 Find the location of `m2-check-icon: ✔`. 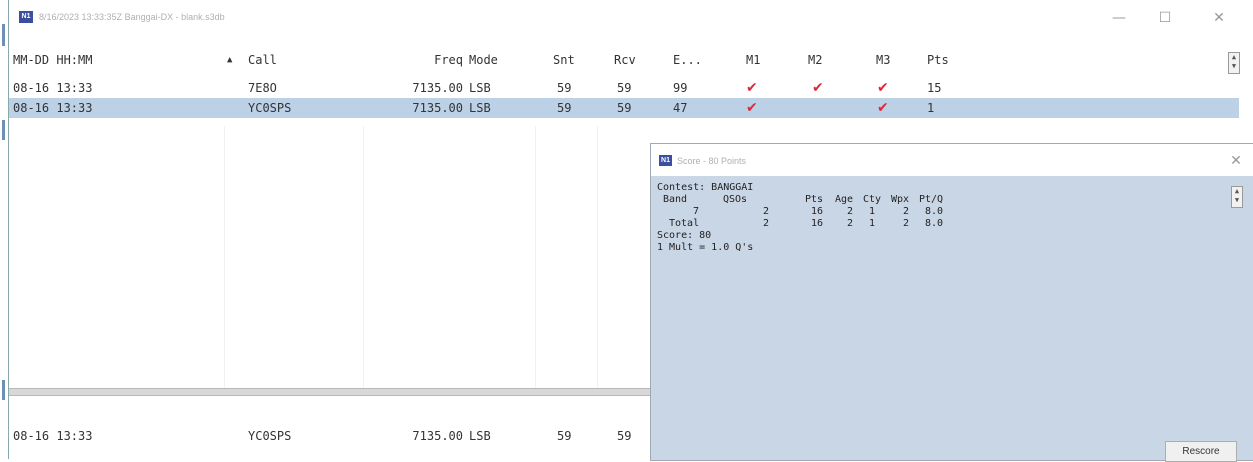

m2-check-icon: ✔ is located at coordinates (818, 88).